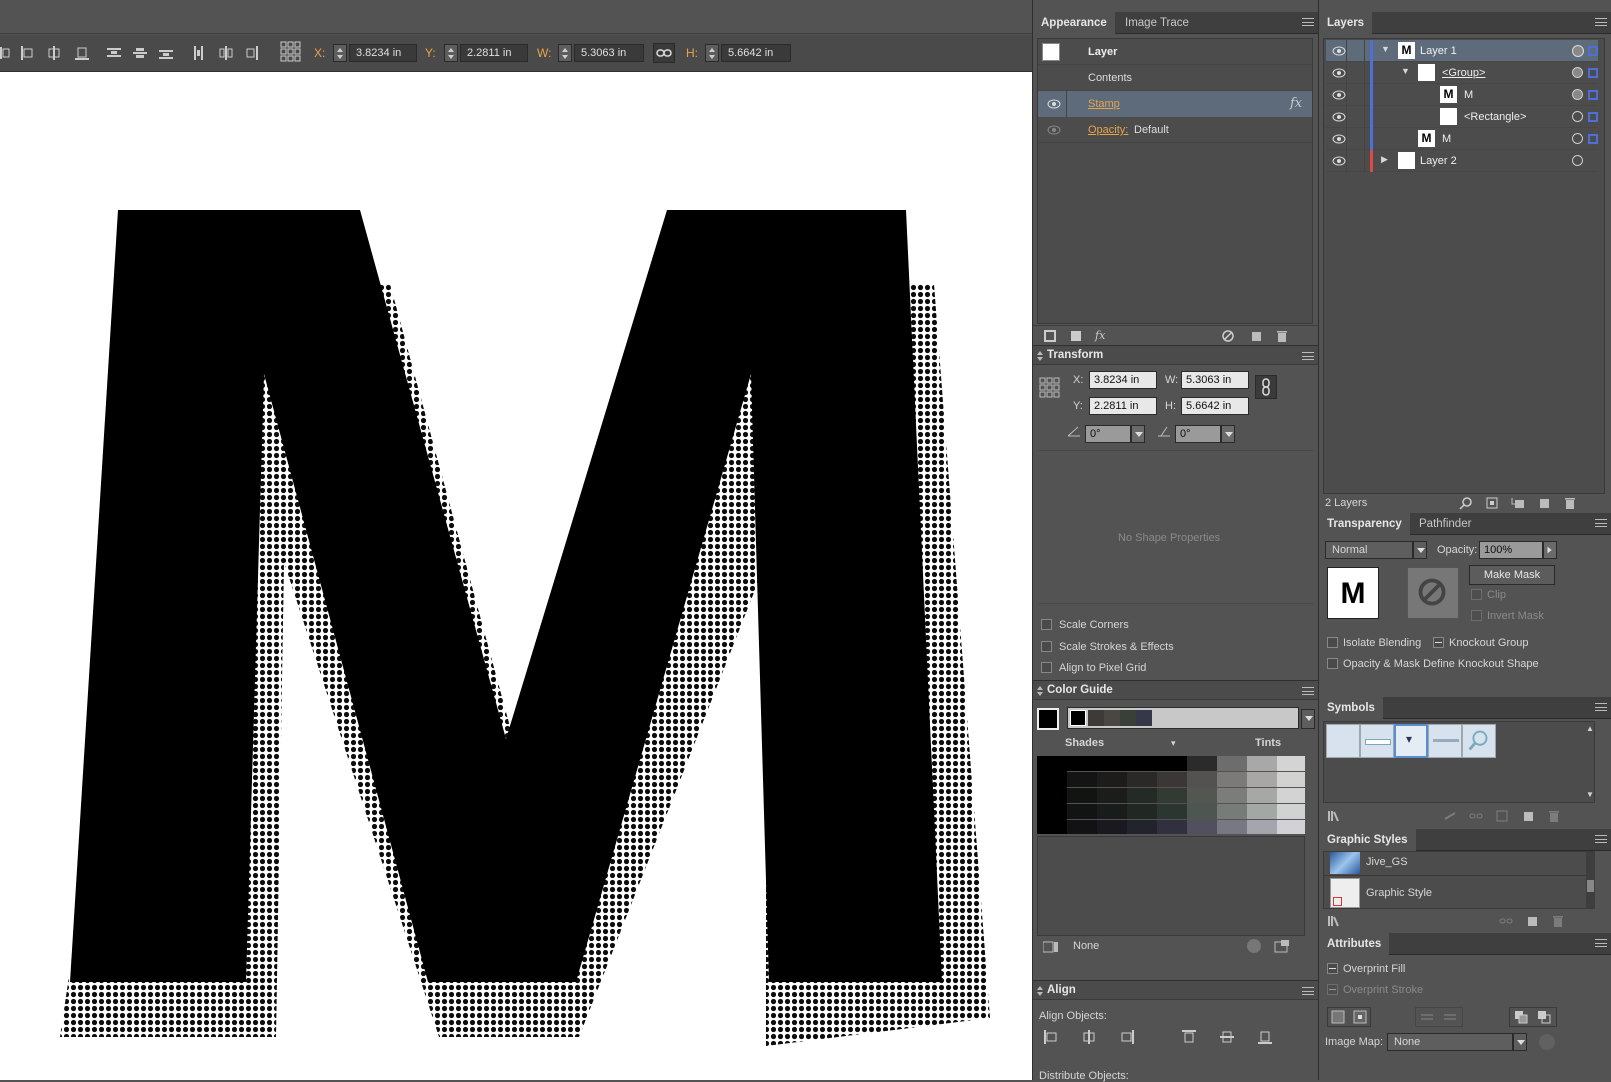 This screenshot has width=1611, height=1082. What do you see at coordinates (1050, 947) in the screenshot?
I see `swatch-library-icon` at bounding box center [1050, 947].